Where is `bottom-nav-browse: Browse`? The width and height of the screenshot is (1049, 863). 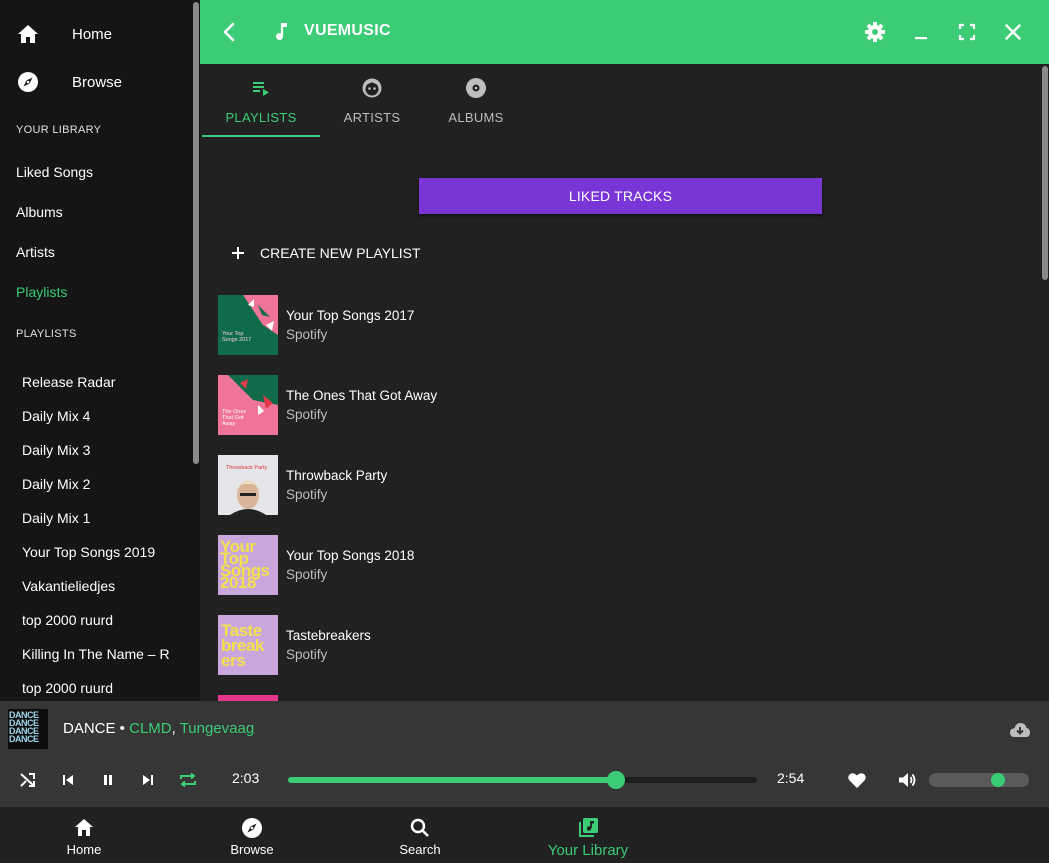 bottom-nav-browse: Browse is located at coordinates (252, 835).